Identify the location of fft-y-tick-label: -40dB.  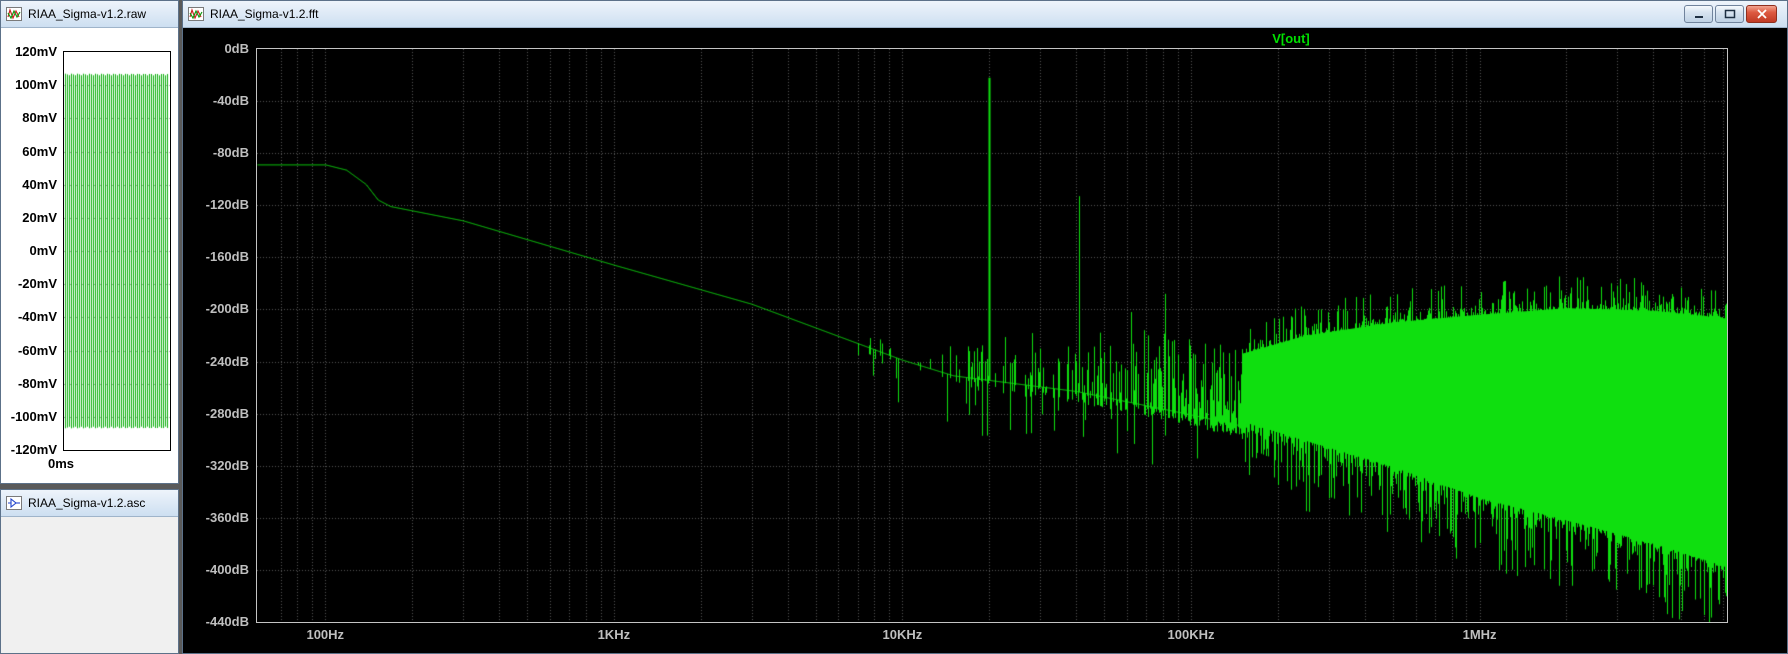
(230, 101).